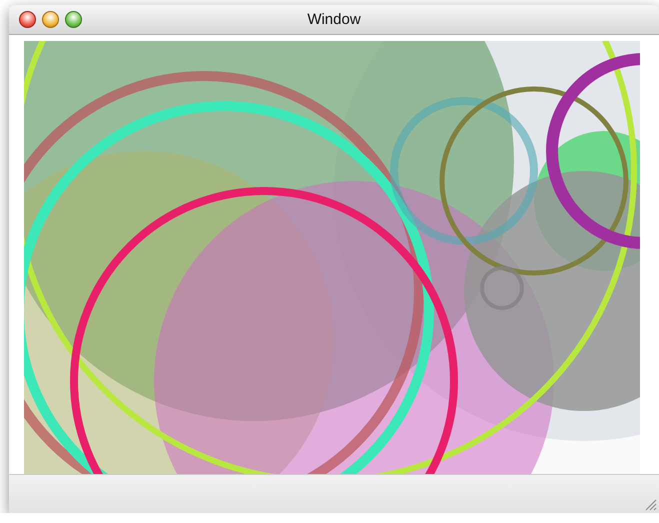 The height and width of the screenshot is (523, 659). I want to click on resize-grip-icon, so click(651, 505).